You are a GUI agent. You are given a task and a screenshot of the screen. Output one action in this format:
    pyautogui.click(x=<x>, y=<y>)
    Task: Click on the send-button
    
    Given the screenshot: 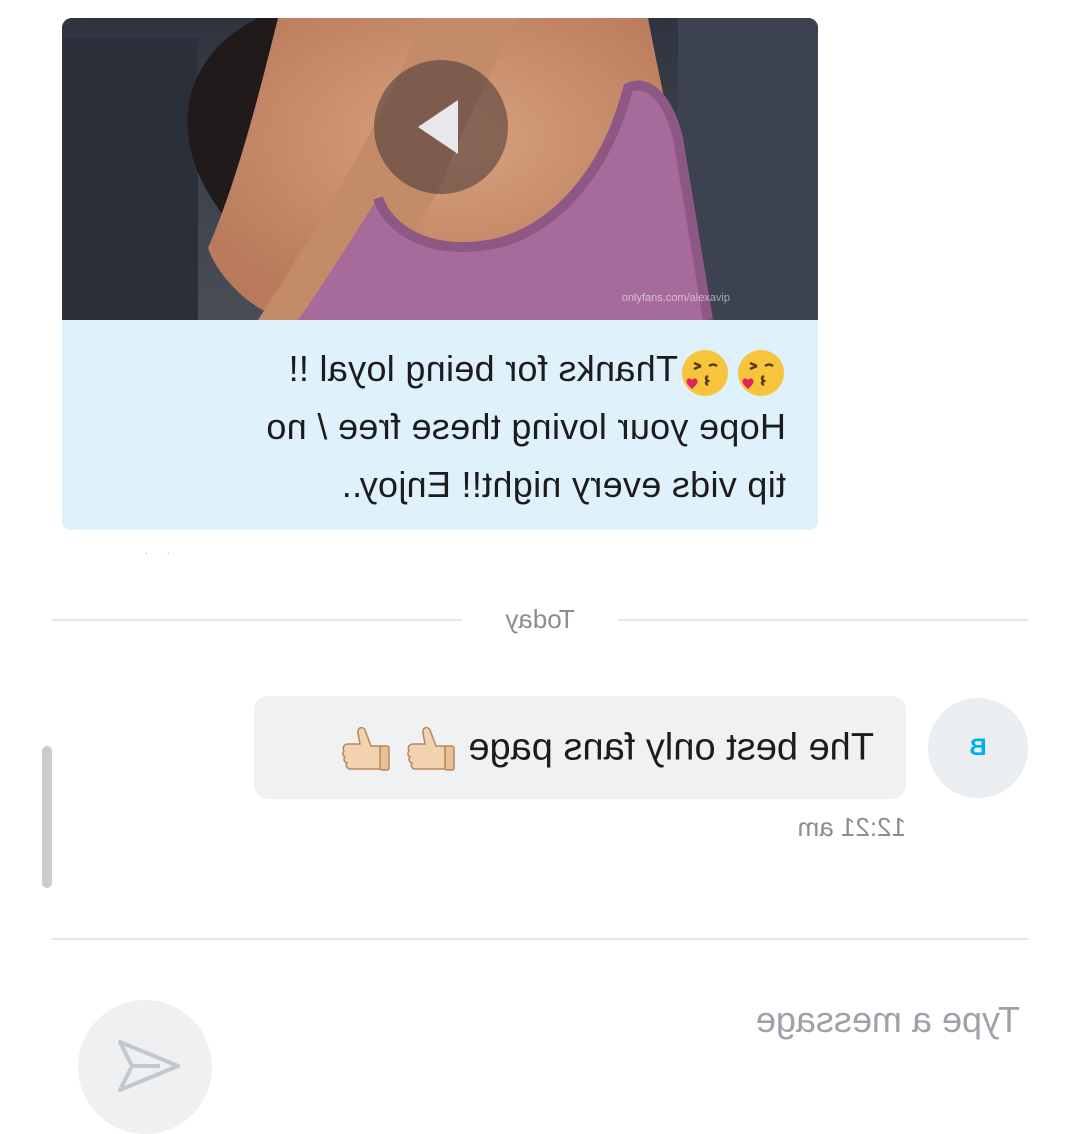 What is the action you would take?
    pyautogui.click(x=145, y=1067)
    